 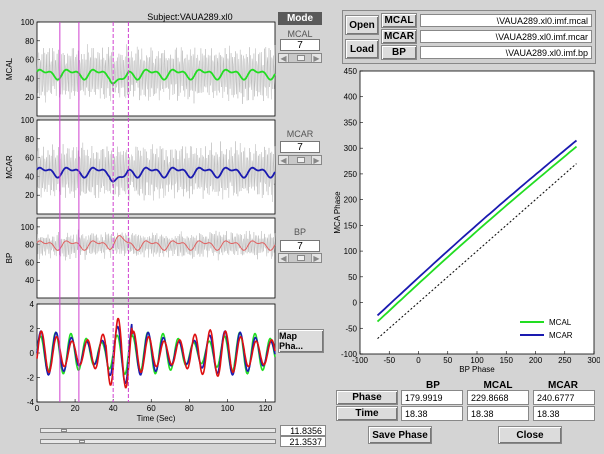 What do you see at coordinates (593, 360) in the screenshot?
I see `x-tick-label: 300` at bounding box center [593, 360].